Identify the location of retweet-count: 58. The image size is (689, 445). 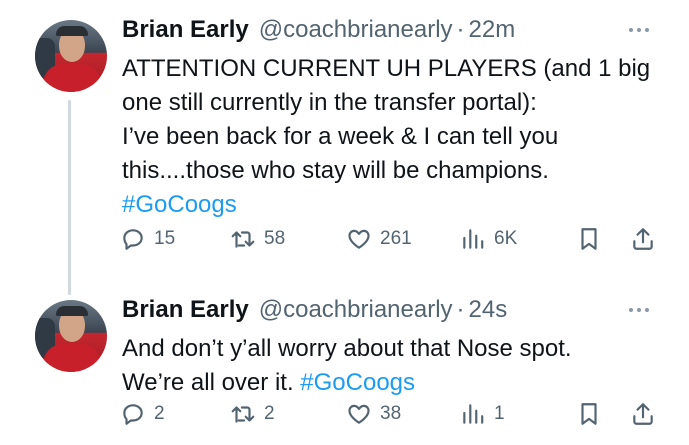
(275, 238).